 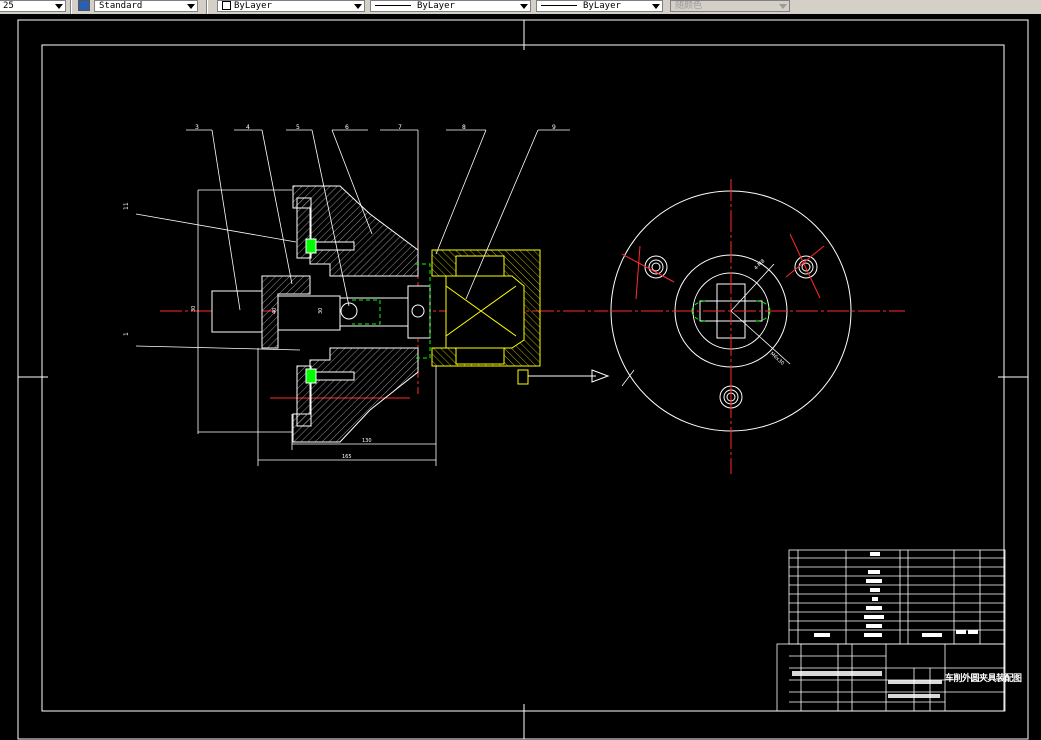 What do you see at coordinates (559, 5) in the screenshot?
I see `lineweight-sample-icon` at bounding box center [559, 5].